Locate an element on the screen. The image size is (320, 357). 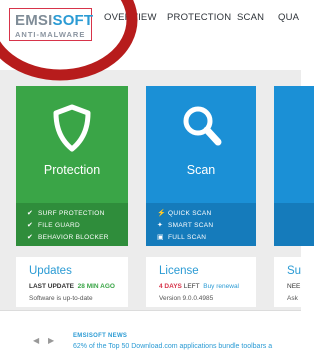
support-card: Su NEE Ask is located at coordinates (294, 282).